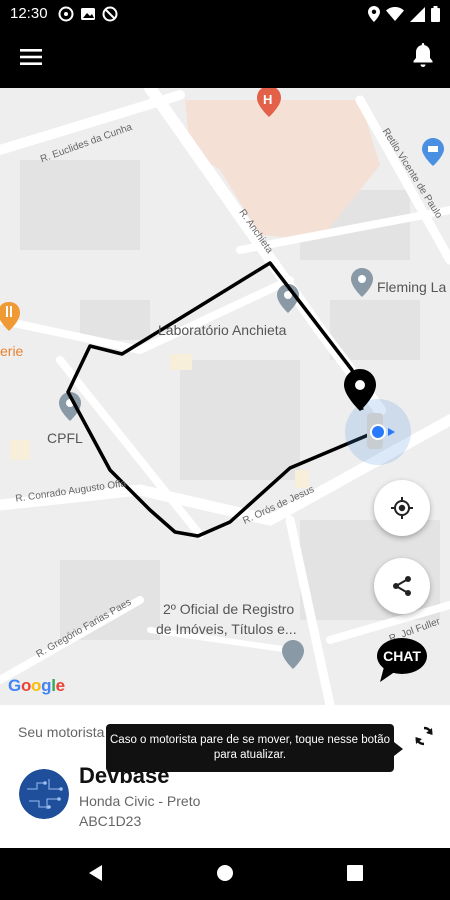  Describe the element at coordinates (12, 351) in the screenshot. I see `map-label-restaurant: erie` at that location.